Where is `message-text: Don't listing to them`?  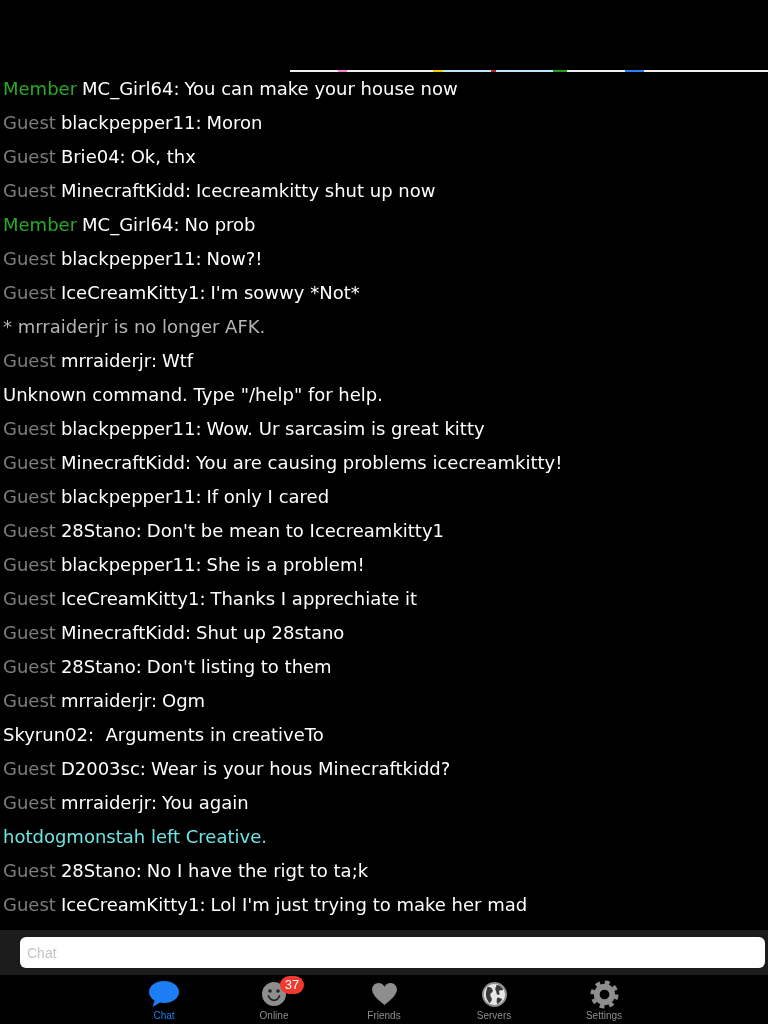
message-text: Don't listing to them is located at coordinates (239, 667).